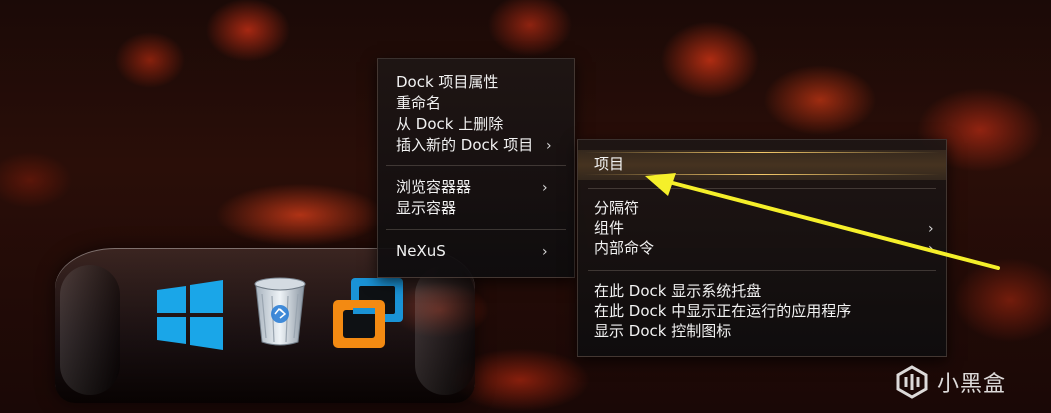  Describe the element at coordinates (762, 152) in the screenshot. I see `highlight-top-line` at that location.